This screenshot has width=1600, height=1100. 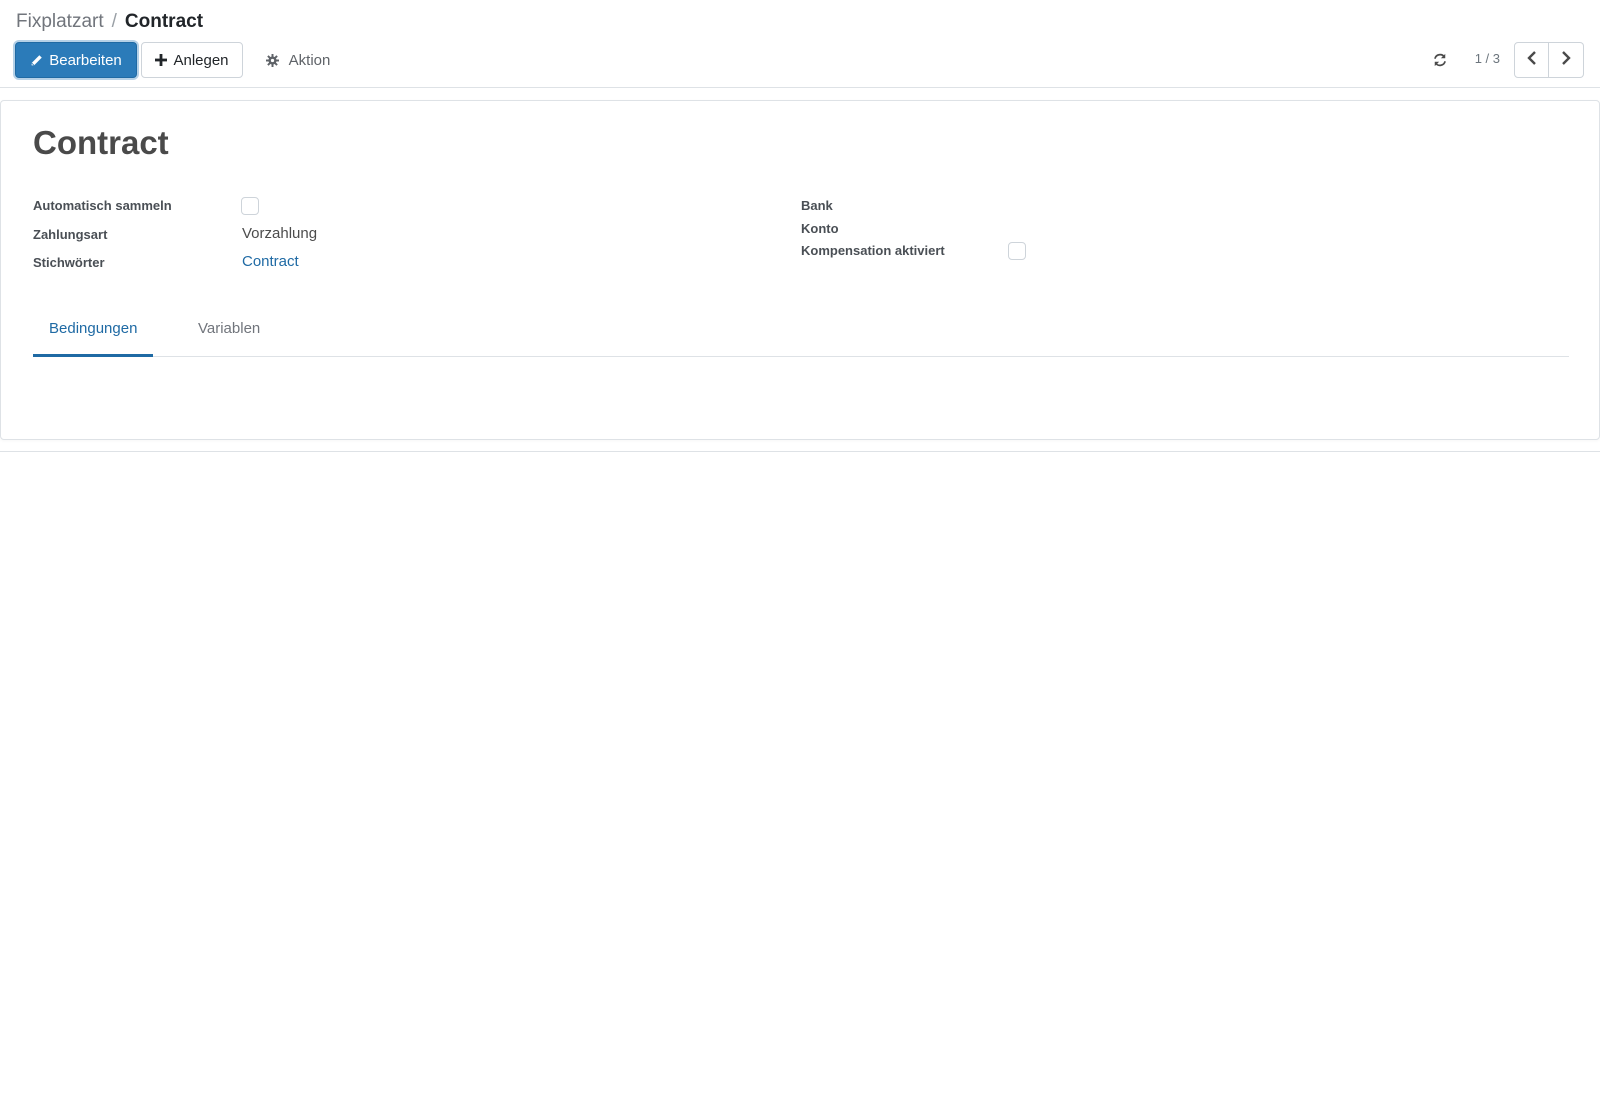 I want to click on pager-next-button, so click(x=1566, y=60).